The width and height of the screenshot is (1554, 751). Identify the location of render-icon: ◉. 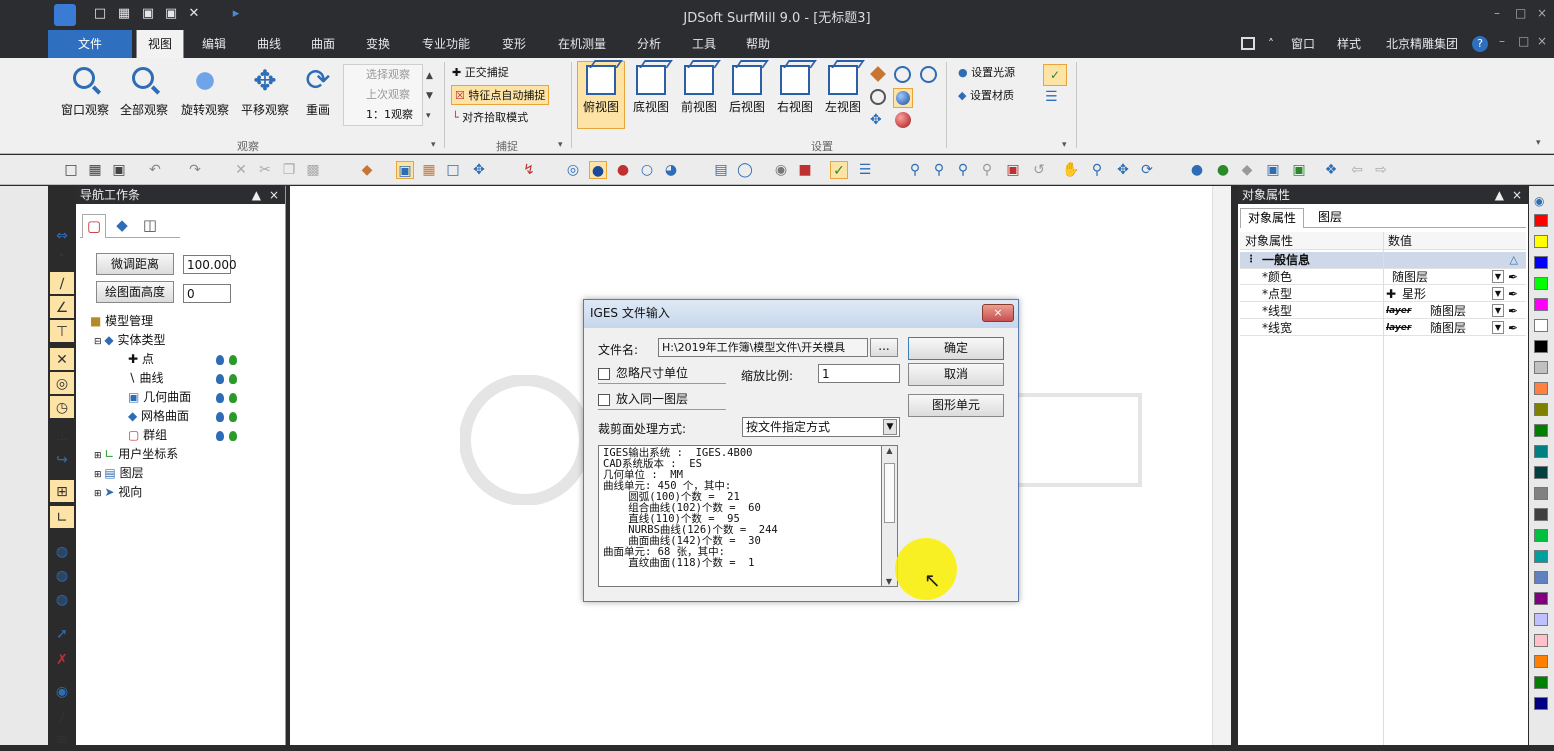
(781, 170).